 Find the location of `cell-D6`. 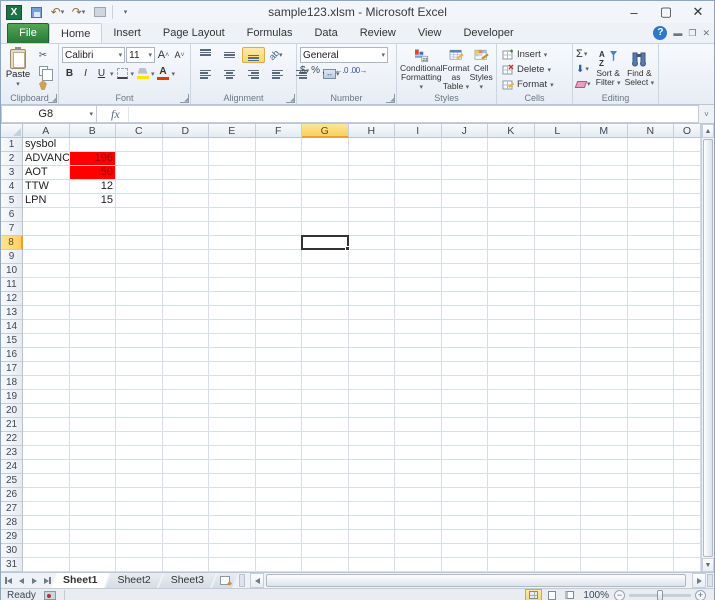

cell-D6 is located at coordinates (185, 215).